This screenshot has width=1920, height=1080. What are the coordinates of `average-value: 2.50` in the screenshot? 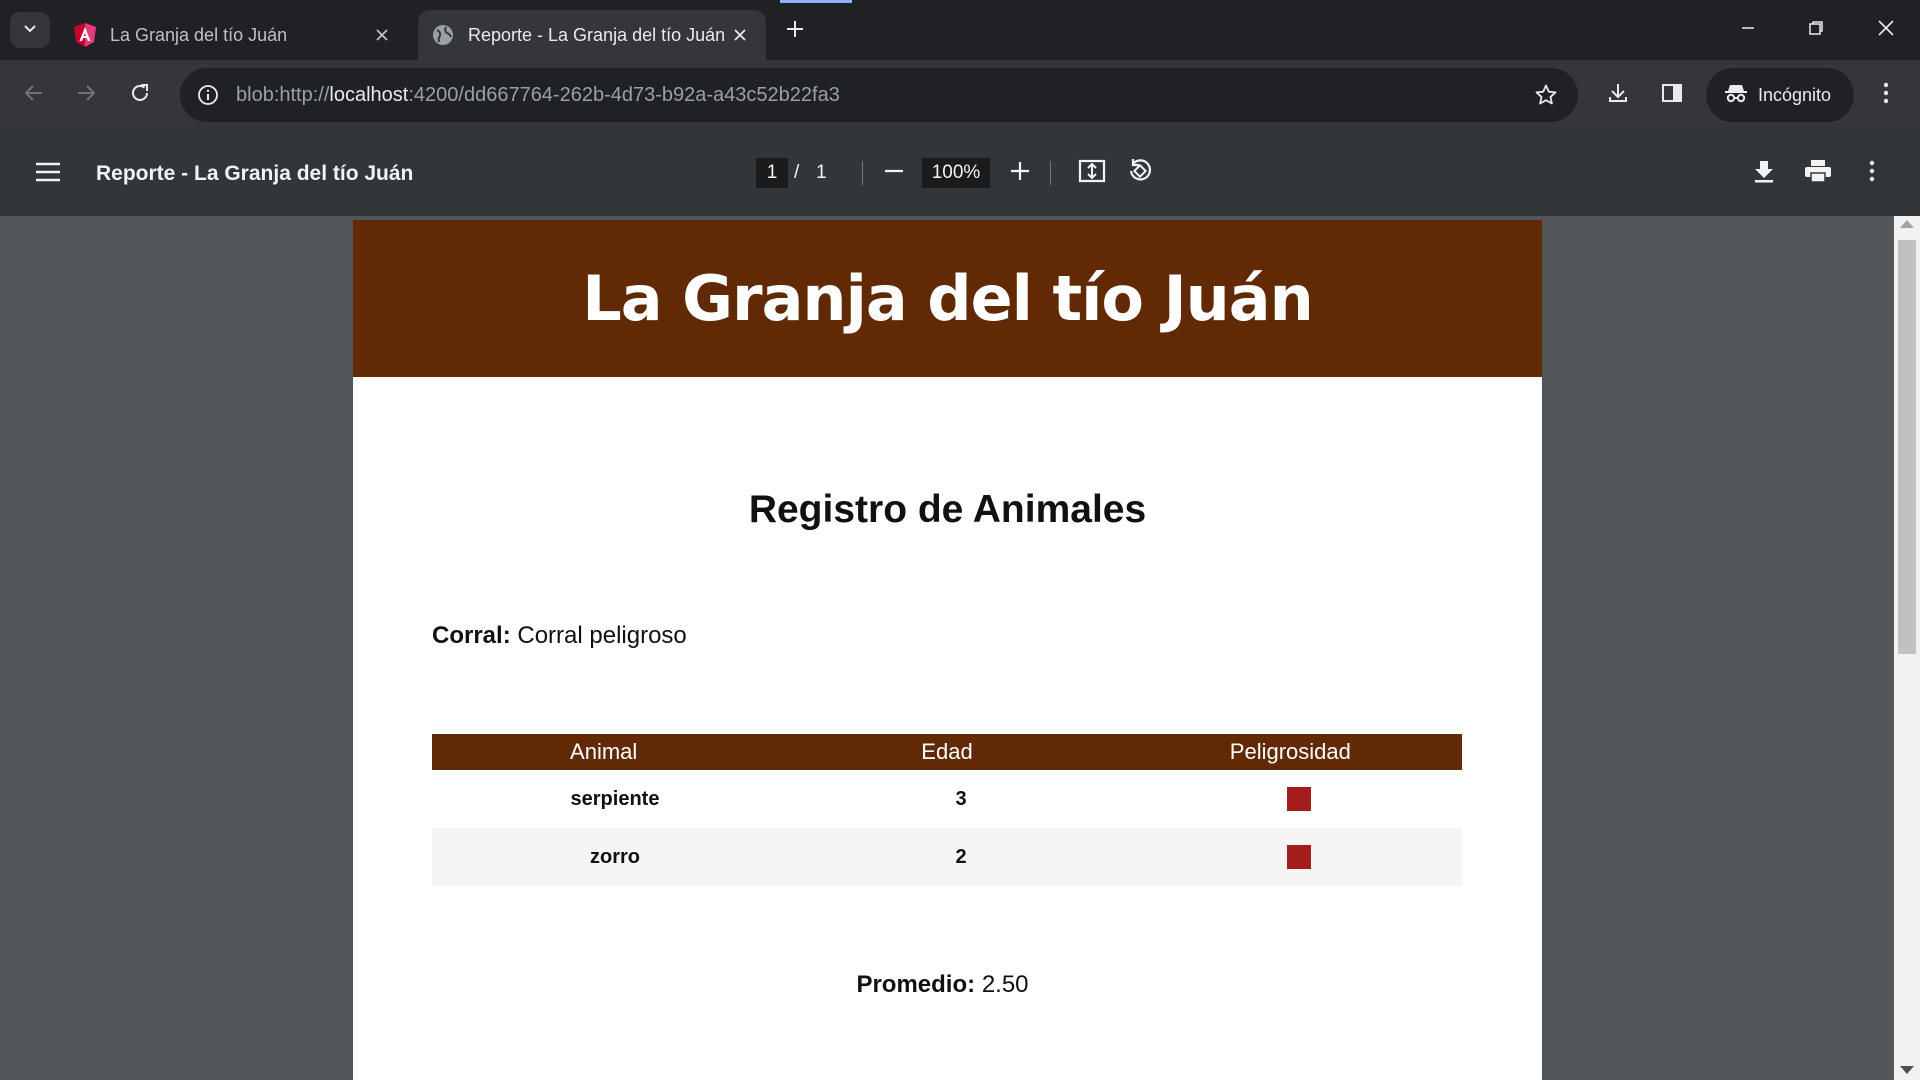 It's located at (1005, 984).